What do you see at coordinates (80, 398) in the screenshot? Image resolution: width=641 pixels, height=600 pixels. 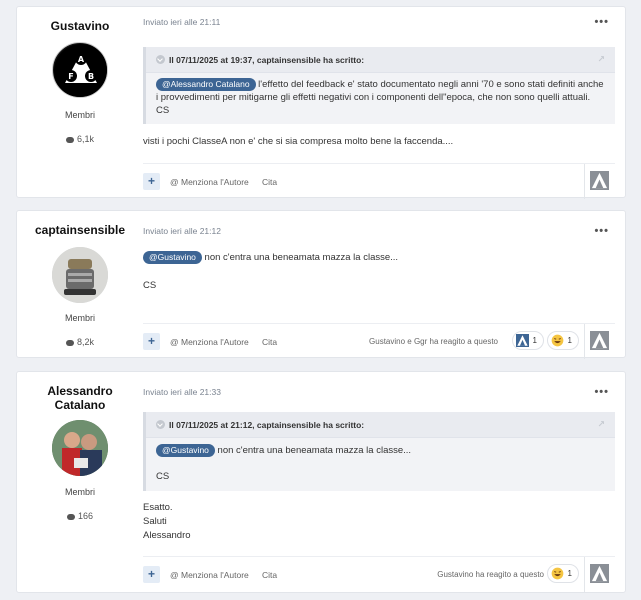 I see `author-name: Alessandro Catalano` at bounding box center [80, 398].